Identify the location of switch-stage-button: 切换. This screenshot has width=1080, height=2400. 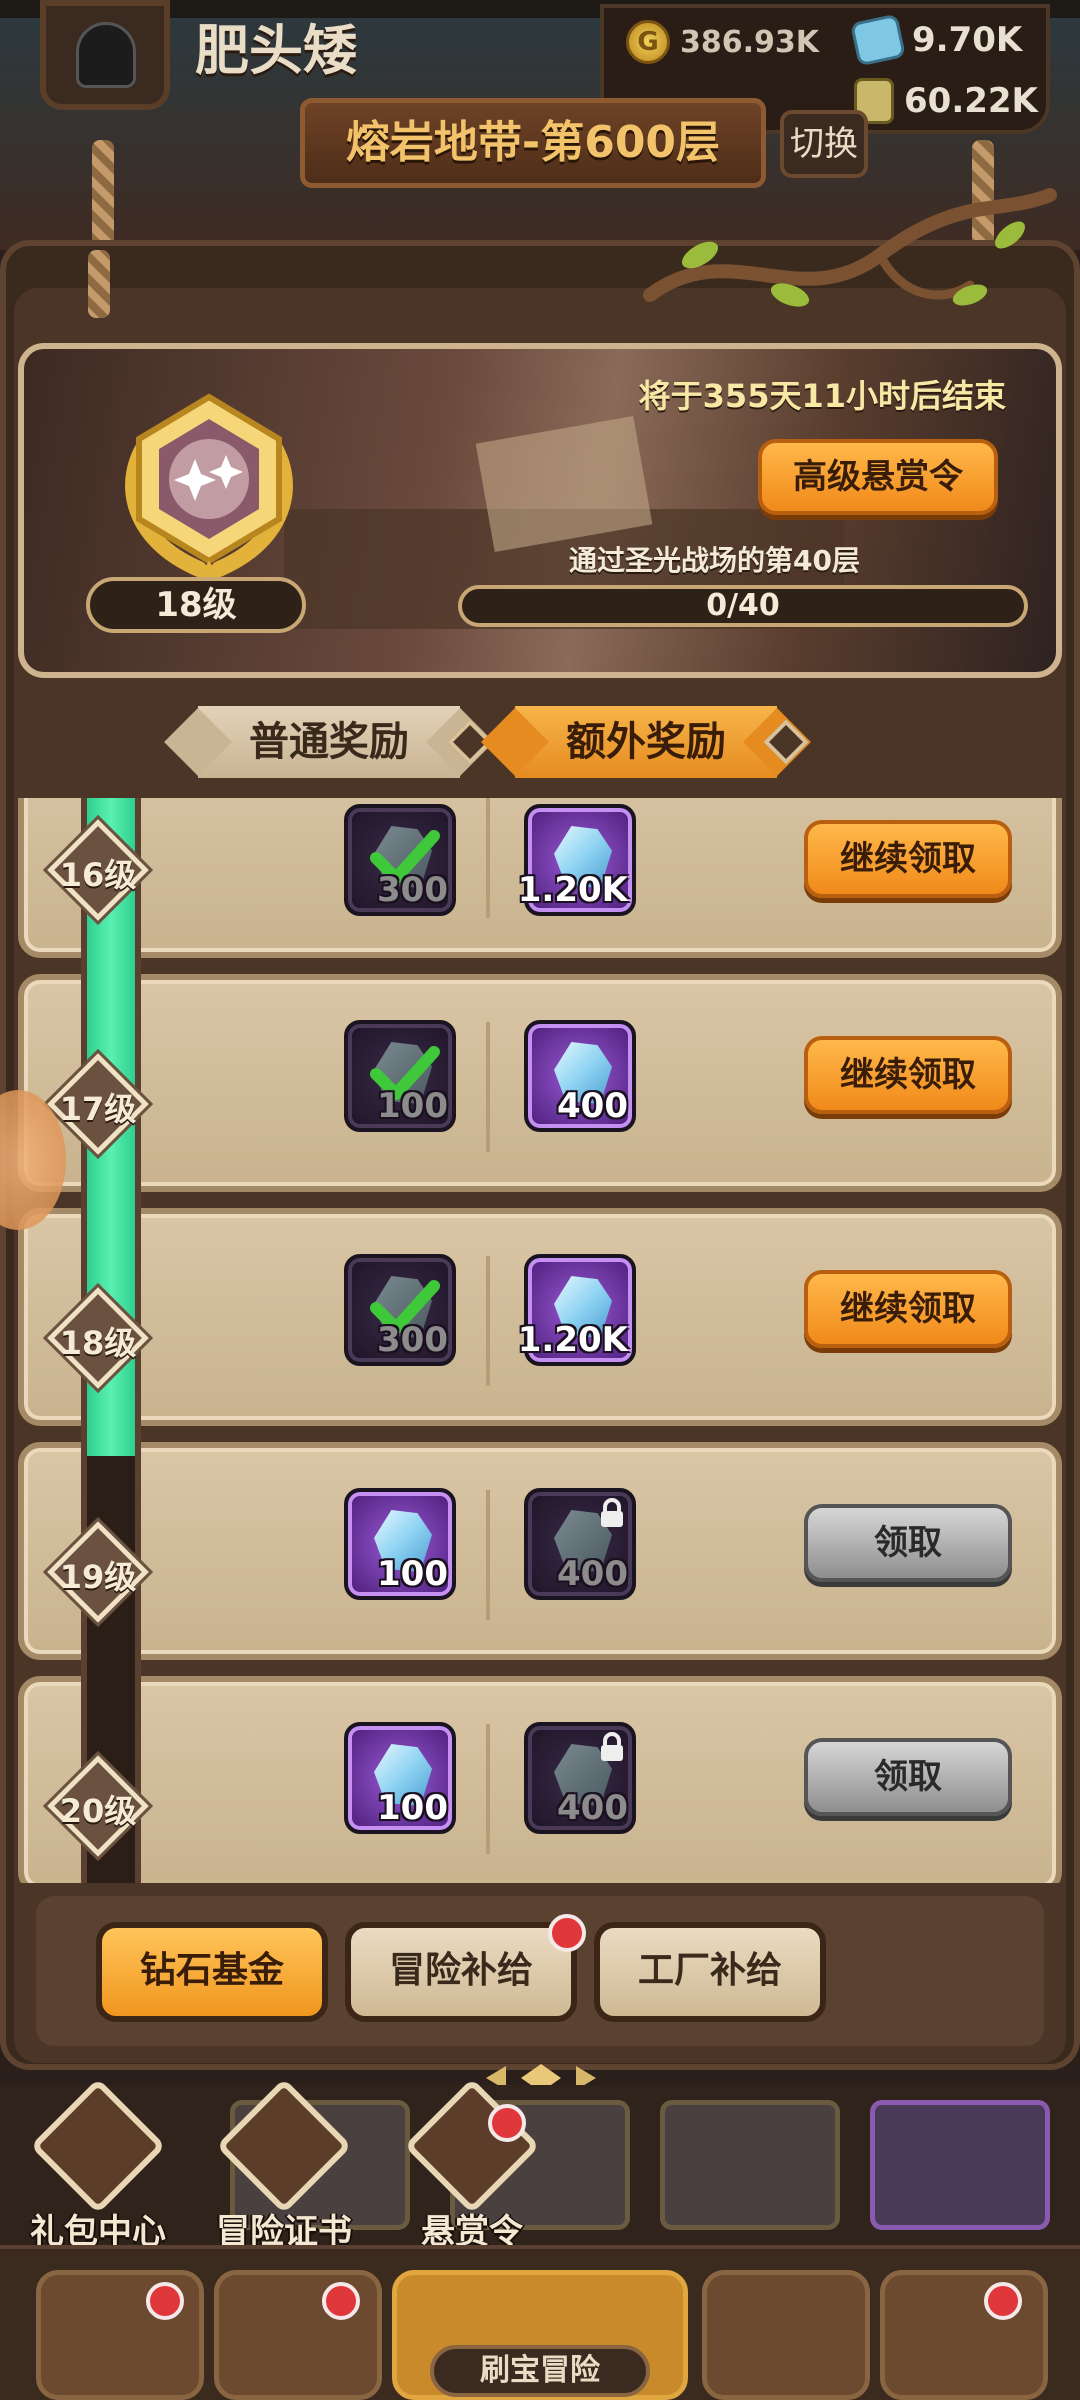
(824, 144).